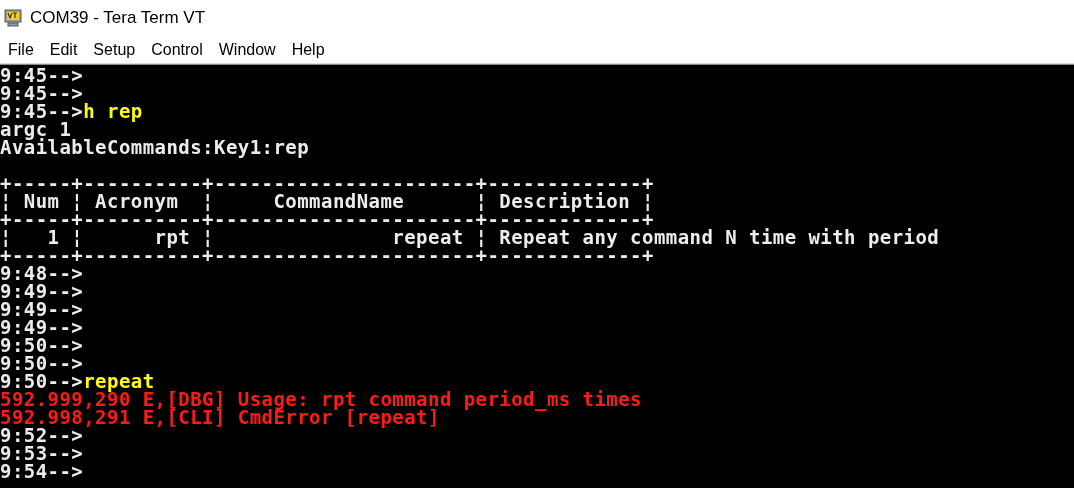  I want to click on menu-item: Window, so click(248, 49).